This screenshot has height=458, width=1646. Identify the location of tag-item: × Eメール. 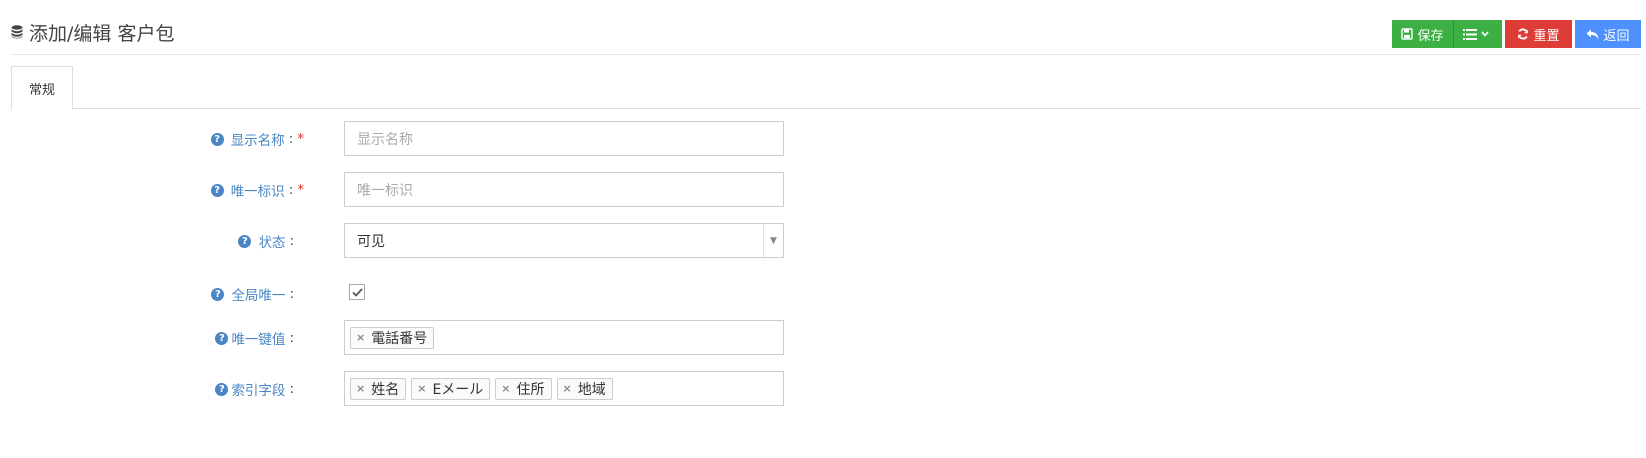
(451, 388).